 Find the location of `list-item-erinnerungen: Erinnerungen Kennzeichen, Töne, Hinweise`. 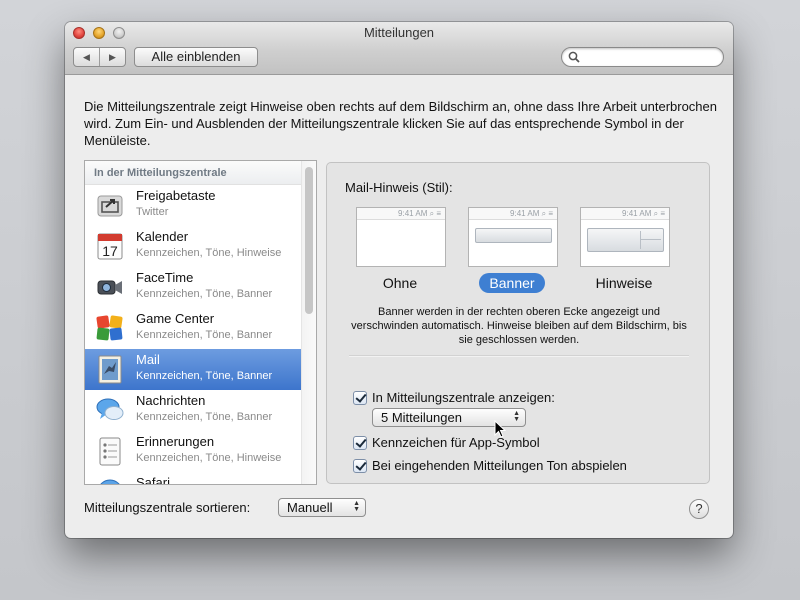

list-item-erinnerungen: Erinnerungen Kennzeichen, Töne, Hinweise is located at coordinates (200, 451).